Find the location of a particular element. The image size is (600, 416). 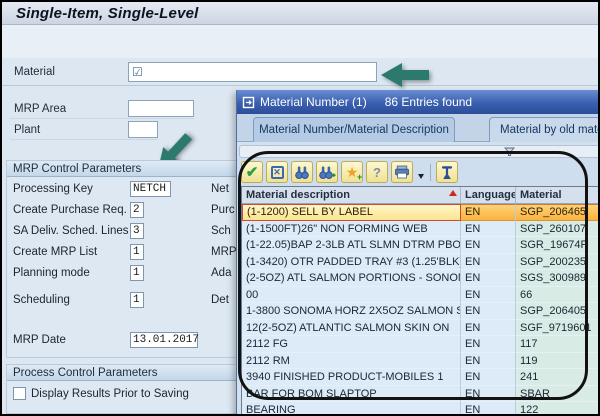

display-results-checkbox is located at coordinates (19, 393).